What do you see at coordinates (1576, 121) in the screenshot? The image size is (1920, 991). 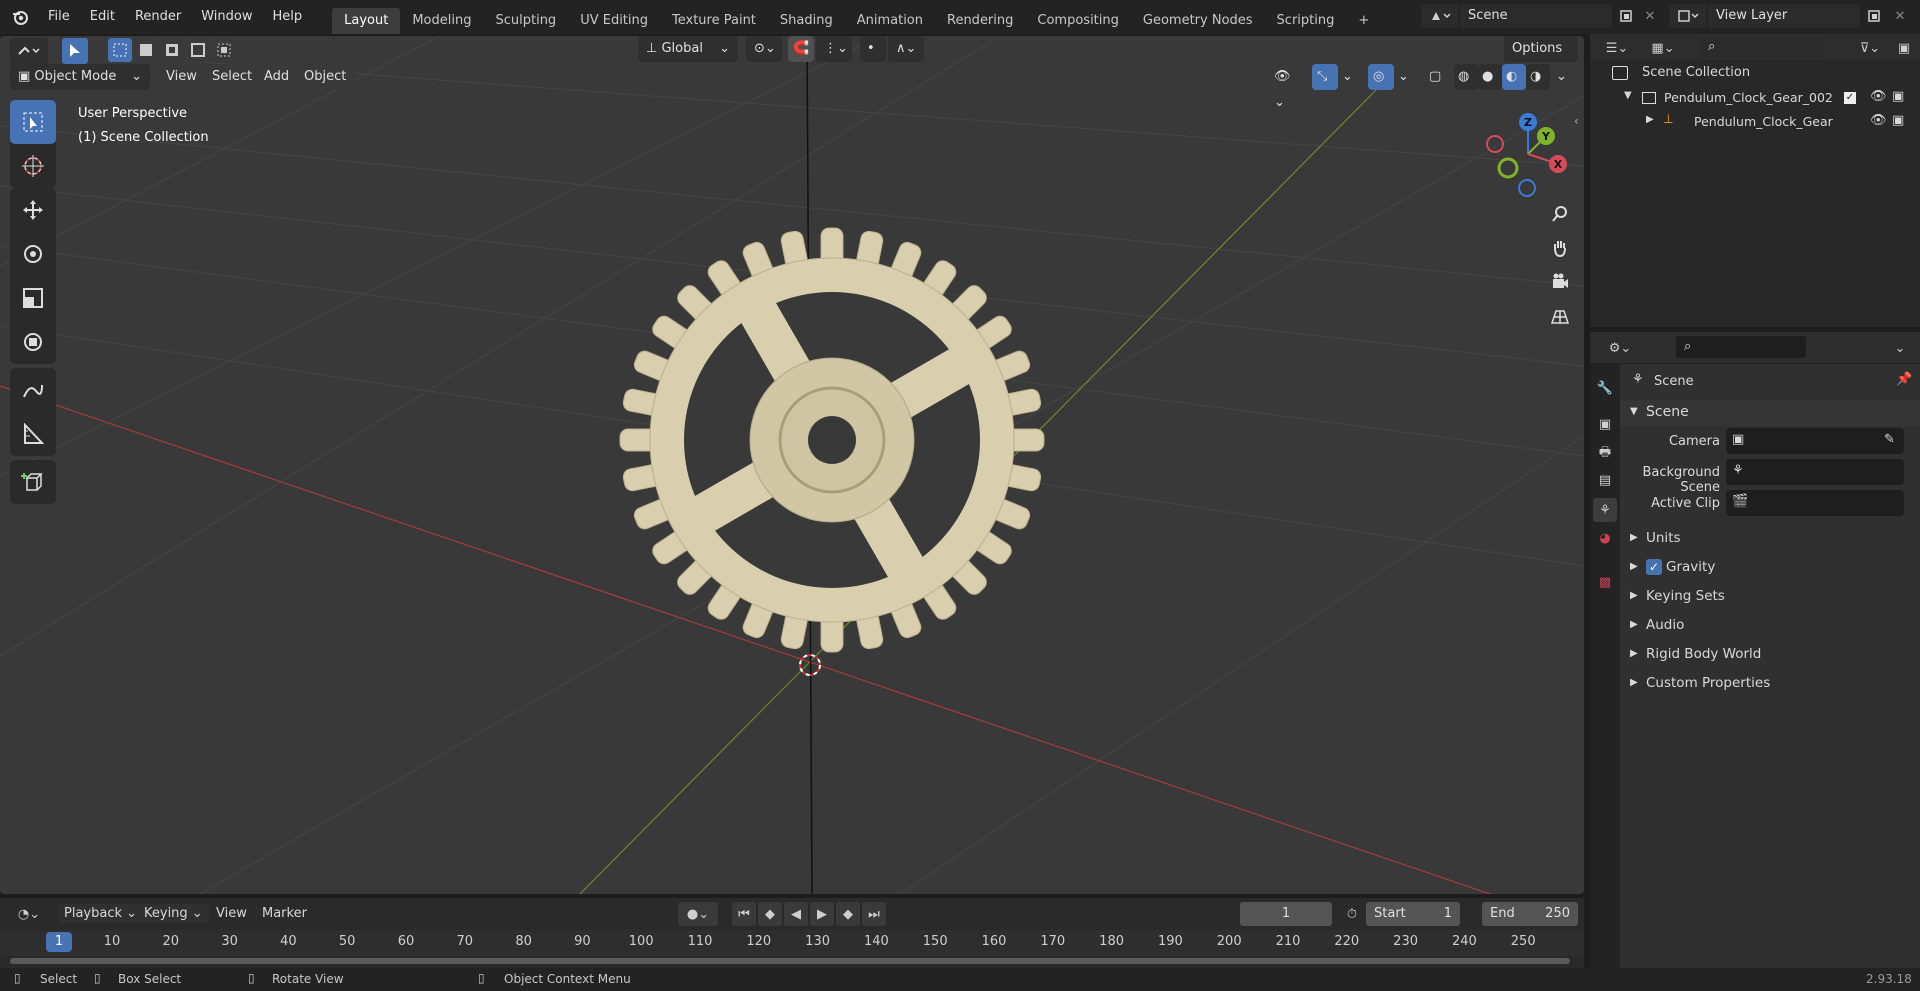 I see `sidebar-toggle-icon: ‹` at bounding box center [1576, 121].